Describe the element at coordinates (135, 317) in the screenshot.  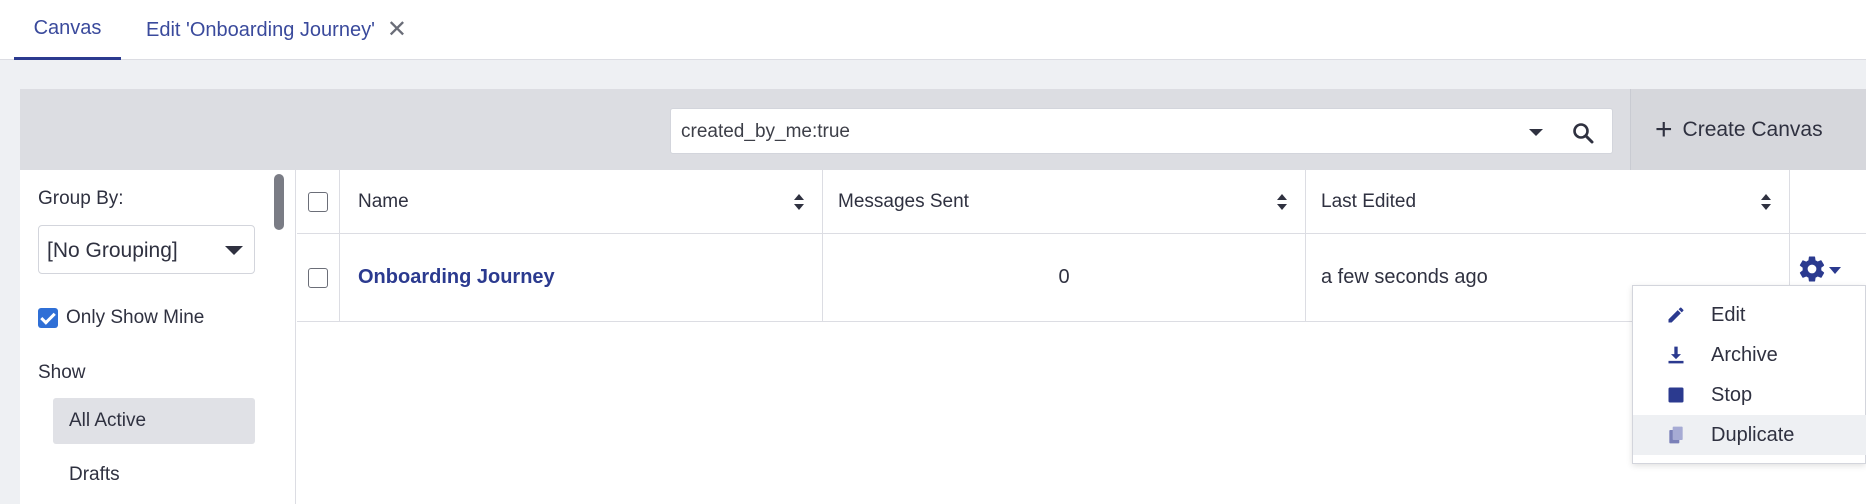
I see `only-show-mine-label: Only Show Mine` at that location.